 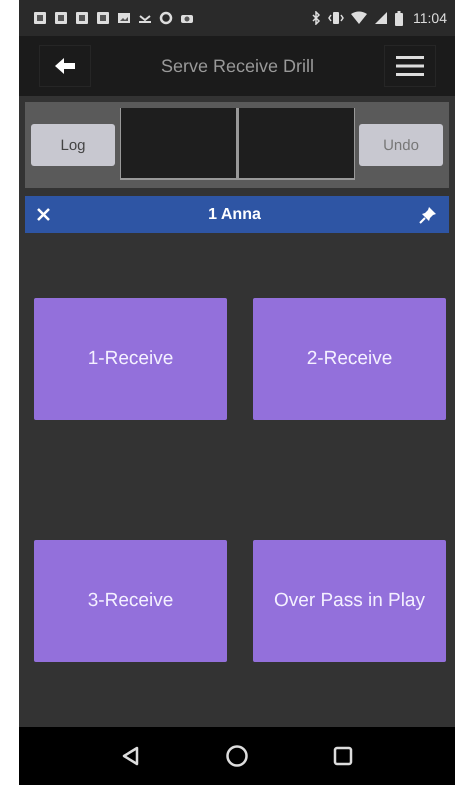 What do you see at coordinates (166, 18) in the screenshot?
I see `circle-icon` at bounding box center [166, 18].